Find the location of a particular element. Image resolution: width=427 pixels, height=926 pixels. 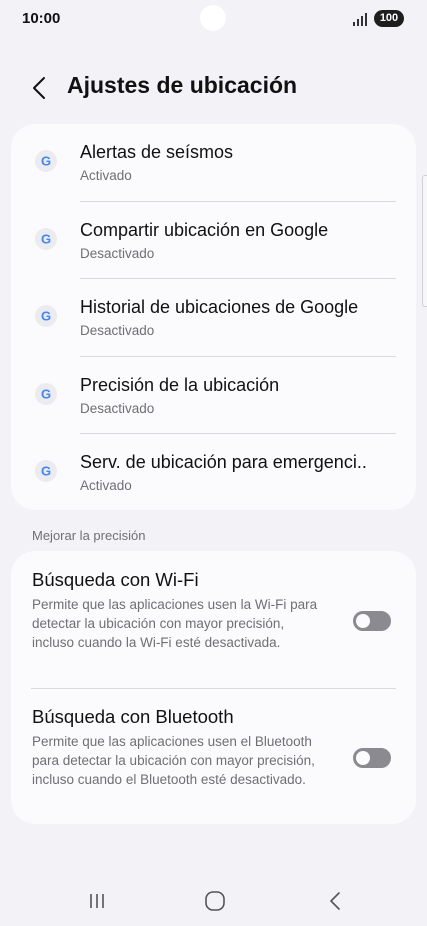

chevron-left-icon is located at coordinates (39, 88).